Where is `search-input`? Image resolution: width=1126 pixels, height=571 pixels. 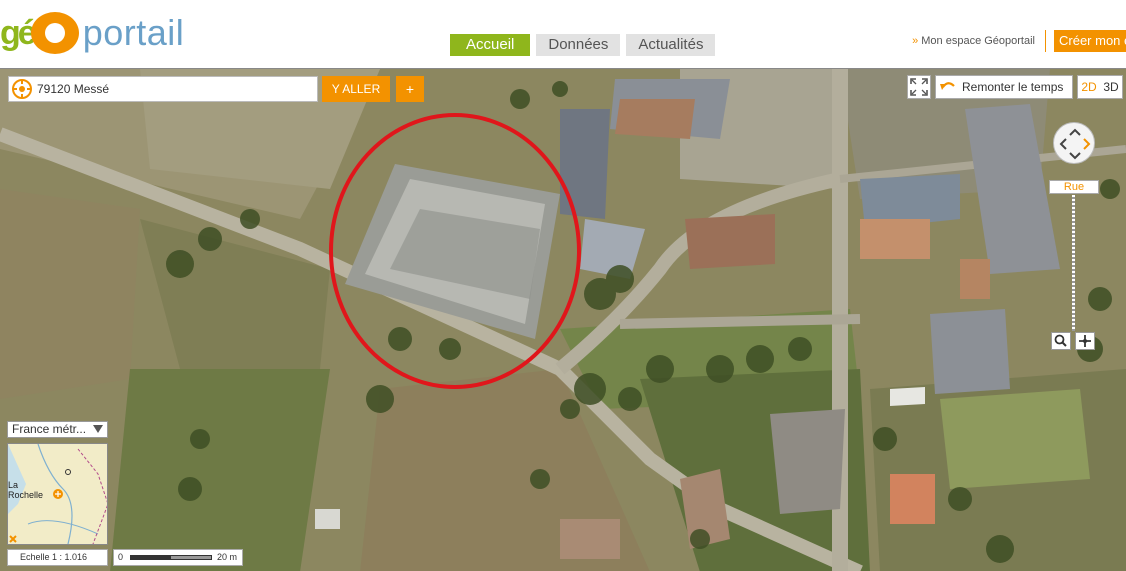
search-input is located at coordinates (172, 89).